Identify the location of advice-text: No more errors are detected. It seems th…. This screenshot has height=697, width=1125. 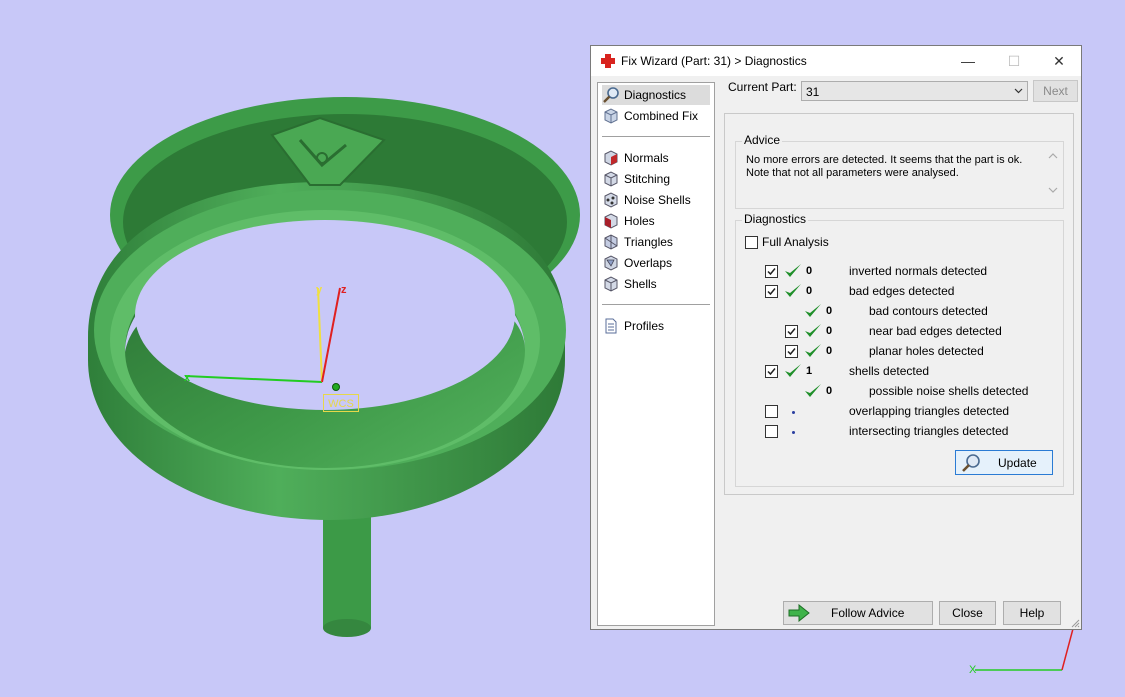
(884, 166).